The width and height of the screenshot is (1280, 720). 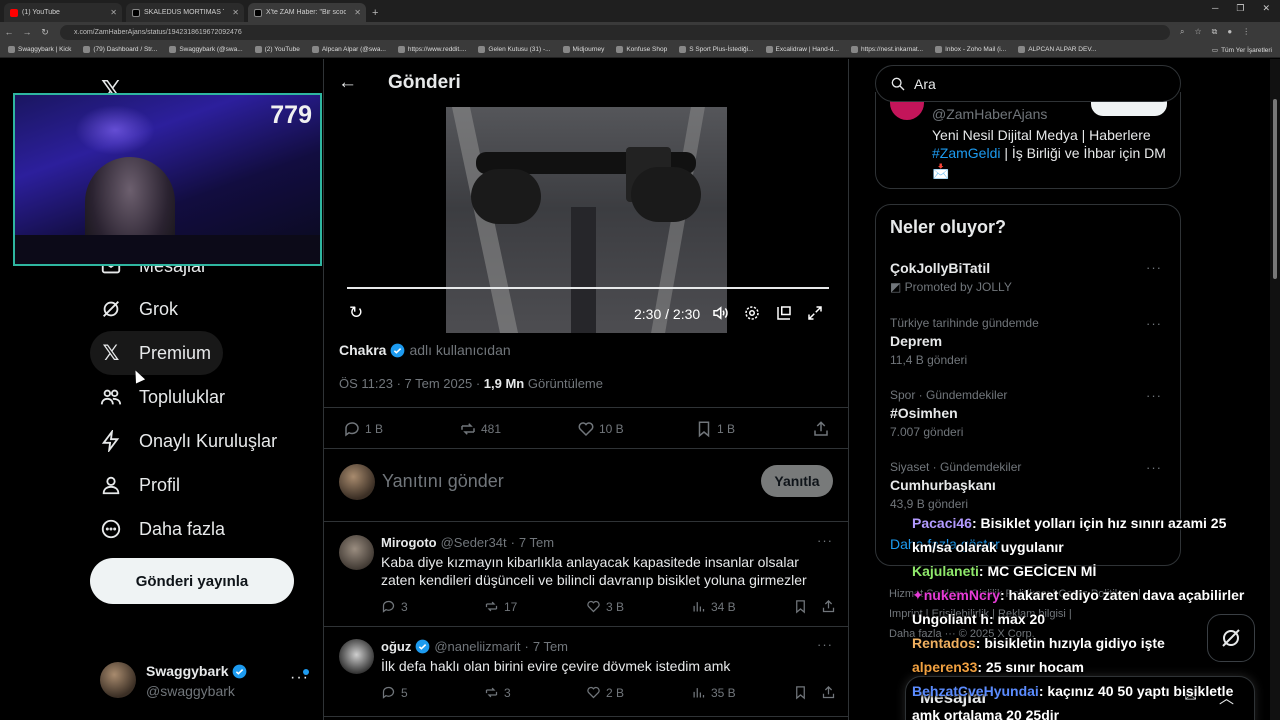 What do you see at coordinates (394, 692) in the screenshot?
I see `reply-action: 5` at bounding box center [394, 692].